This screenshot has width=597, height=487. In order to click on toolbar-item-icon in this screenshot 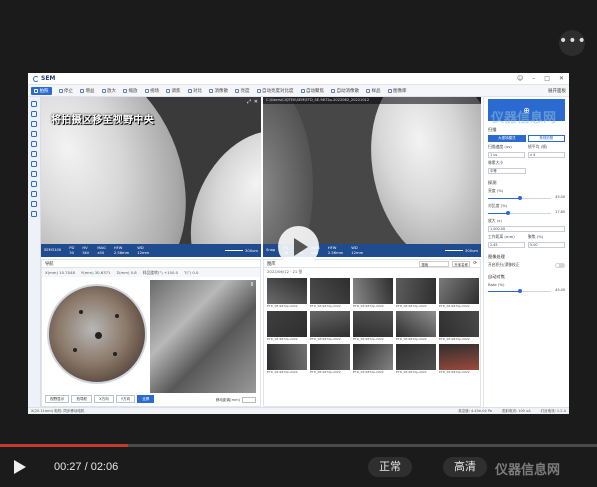, I will do `click(211, 90)`.